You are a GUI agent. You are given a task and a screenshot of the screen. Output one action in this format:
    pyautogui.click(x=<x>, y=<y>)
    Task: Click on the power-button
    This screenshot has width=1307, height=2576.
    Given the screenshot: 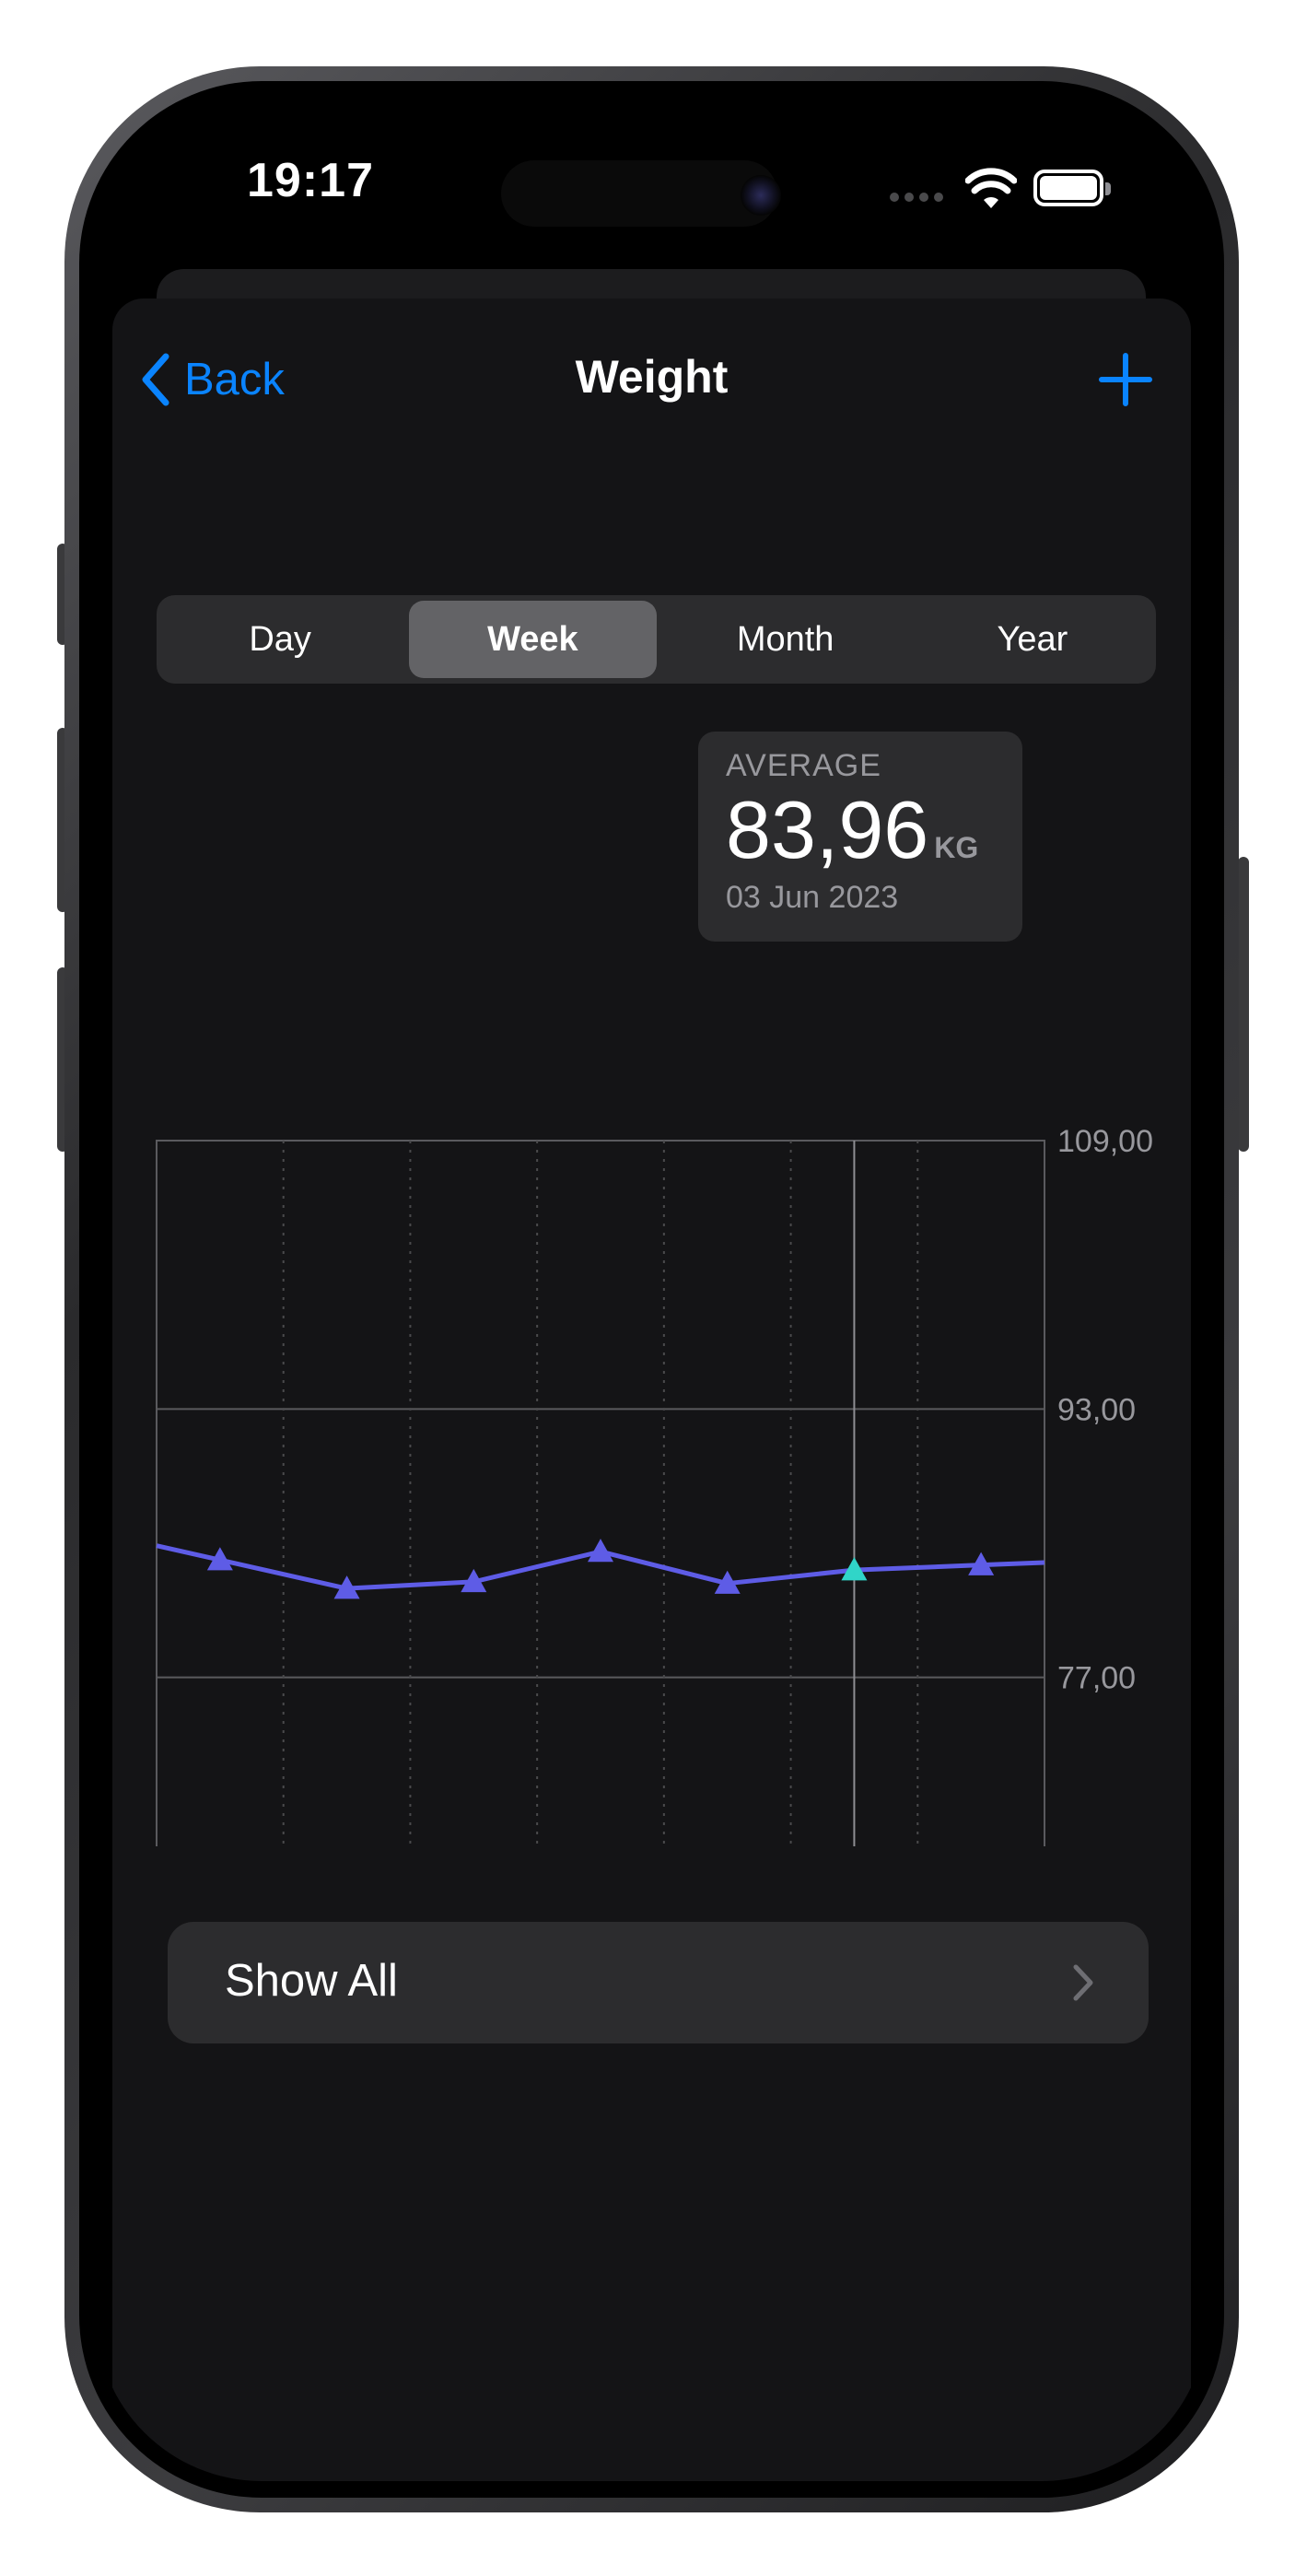 What is the action you would take?
    pyautogui.click(x=1244, y=1004)
    